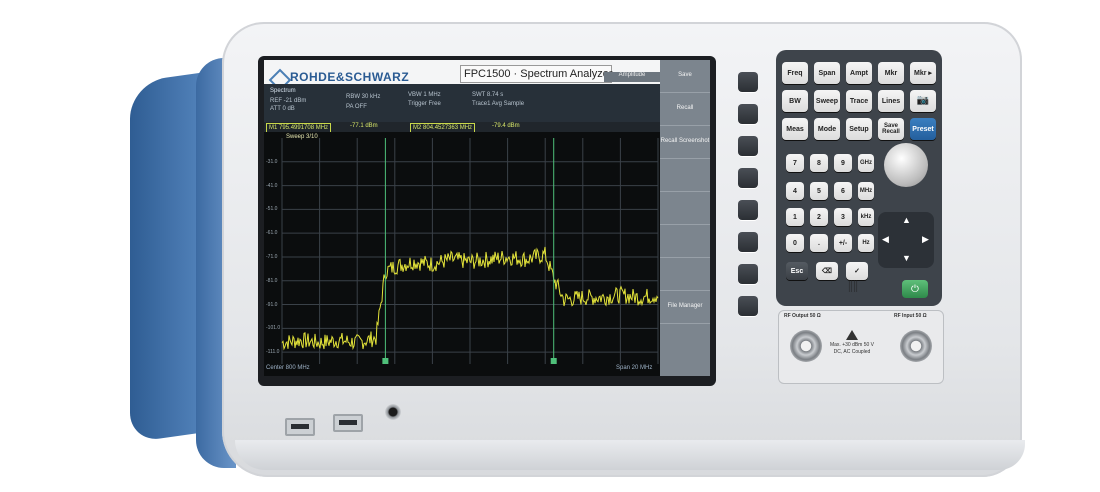  I want to click on key-plus-minus: +/-, so click(843, 243).